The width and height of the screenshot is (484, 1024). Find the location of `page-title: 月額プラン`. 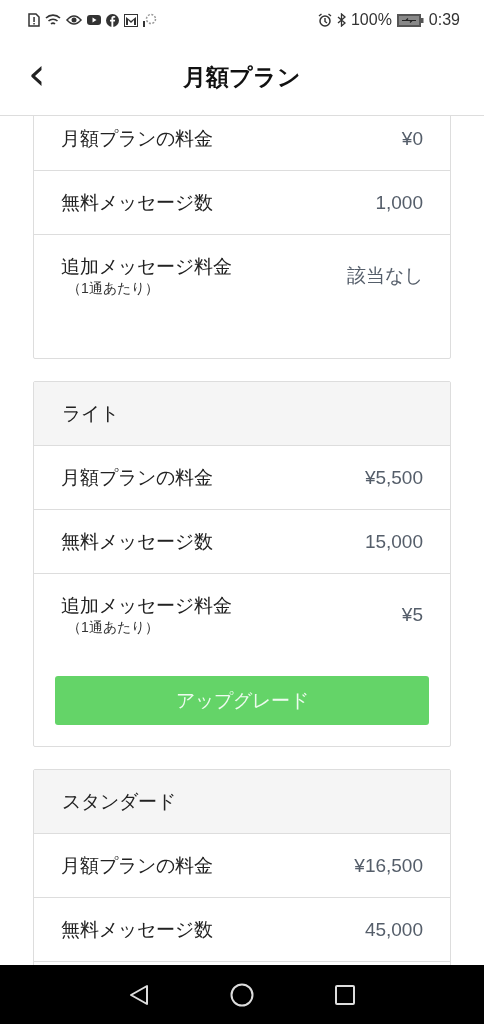

page-title: 月額プラン is located at coordinates (242, 77).